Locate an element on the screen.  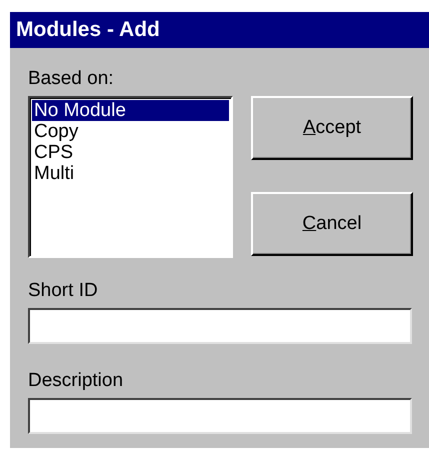
field-label: Short ID is located at coordinates (63, 291).